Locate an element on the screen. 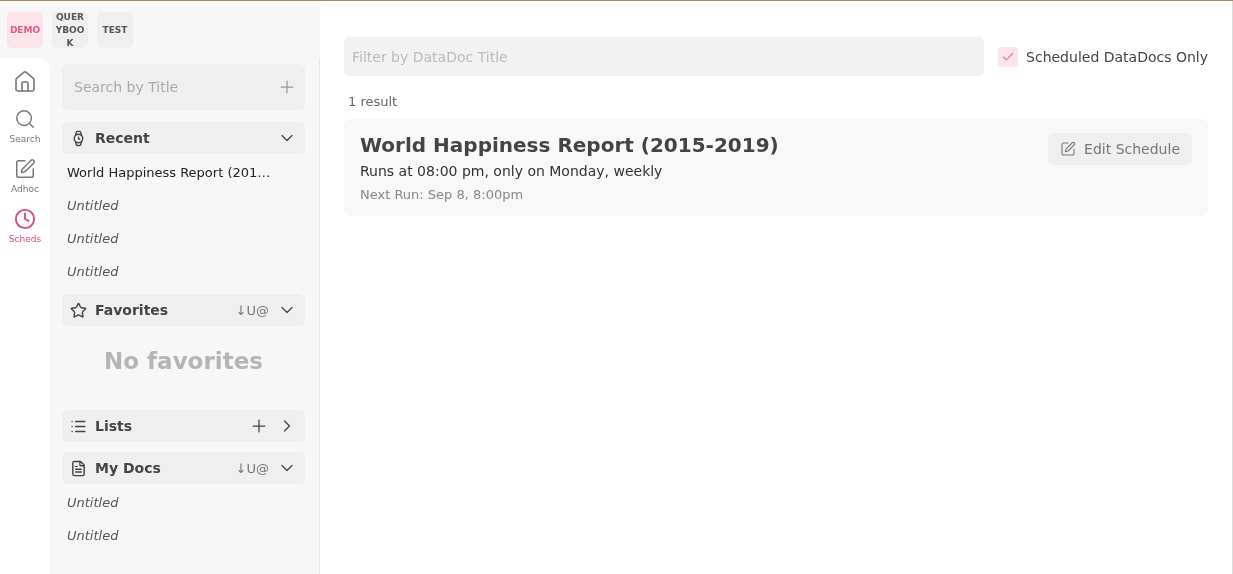 This screenshot has height=574, width=1233. empty-message: No favorites is located at coordinates (183, 361).